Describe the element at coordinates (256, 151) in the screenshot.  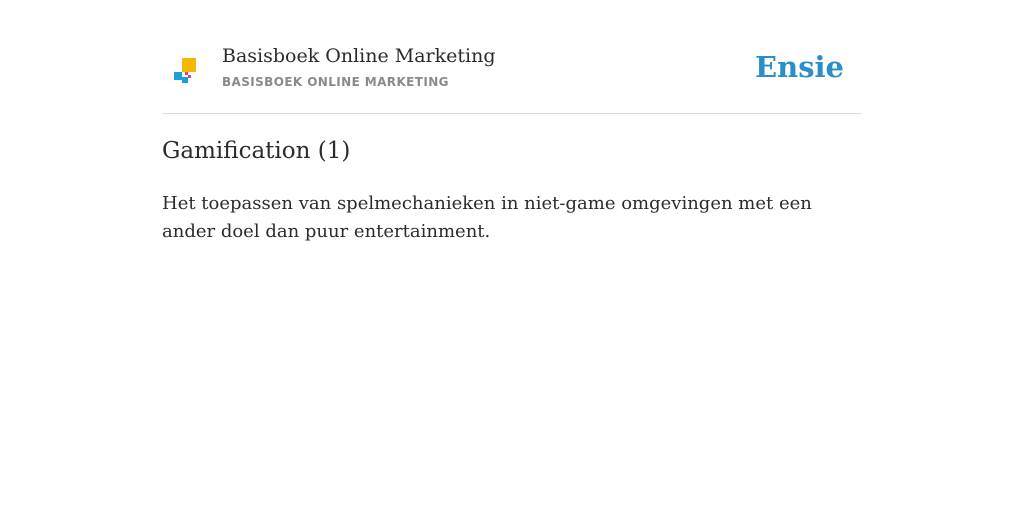
I see `term-title: Gamification (1)` at that location.